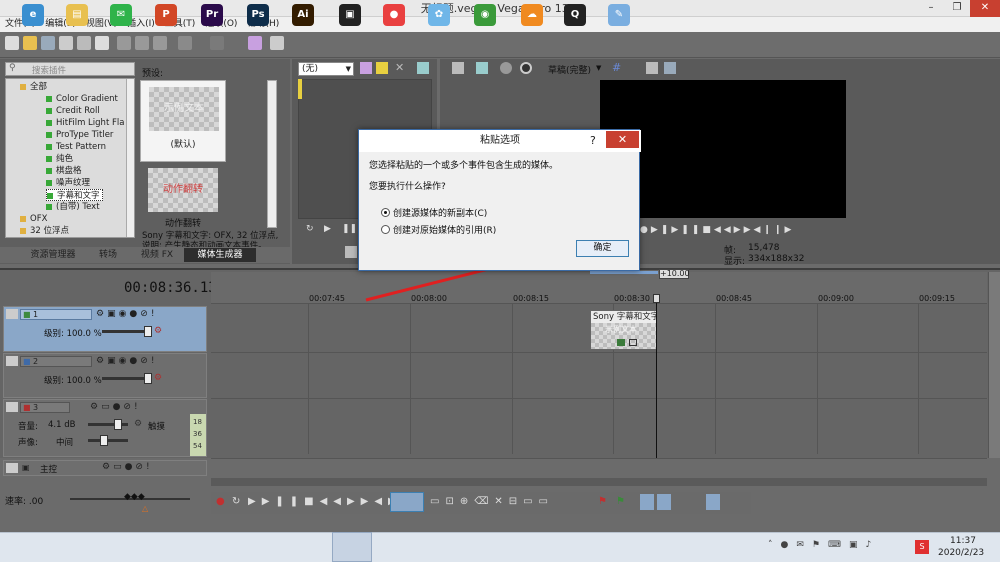 This screenshot has width=1000, height=562. Describe the element at coordinates (602, 501) in the screenshot. I see `marker-icon: ⚑` at that location.